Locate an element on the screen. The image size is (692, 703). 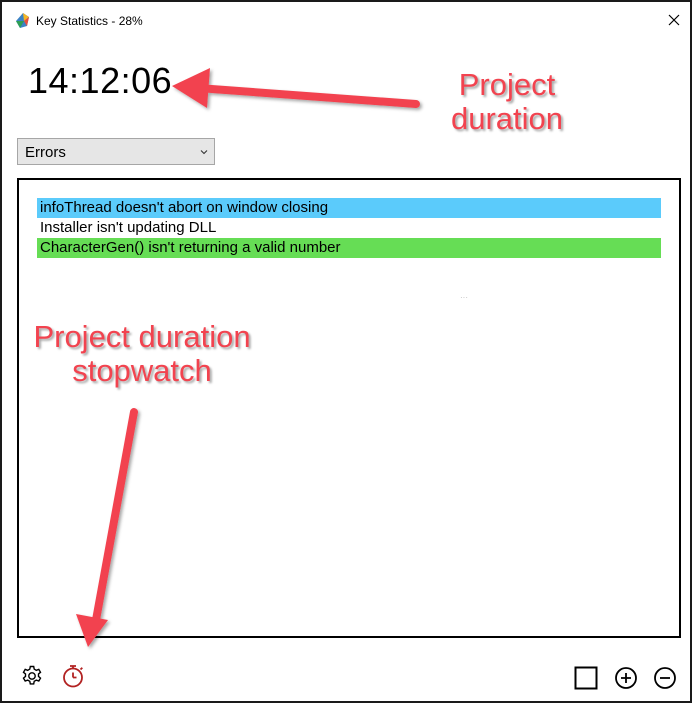
category-dropdown: Errors is located at coordinates (116, 151).